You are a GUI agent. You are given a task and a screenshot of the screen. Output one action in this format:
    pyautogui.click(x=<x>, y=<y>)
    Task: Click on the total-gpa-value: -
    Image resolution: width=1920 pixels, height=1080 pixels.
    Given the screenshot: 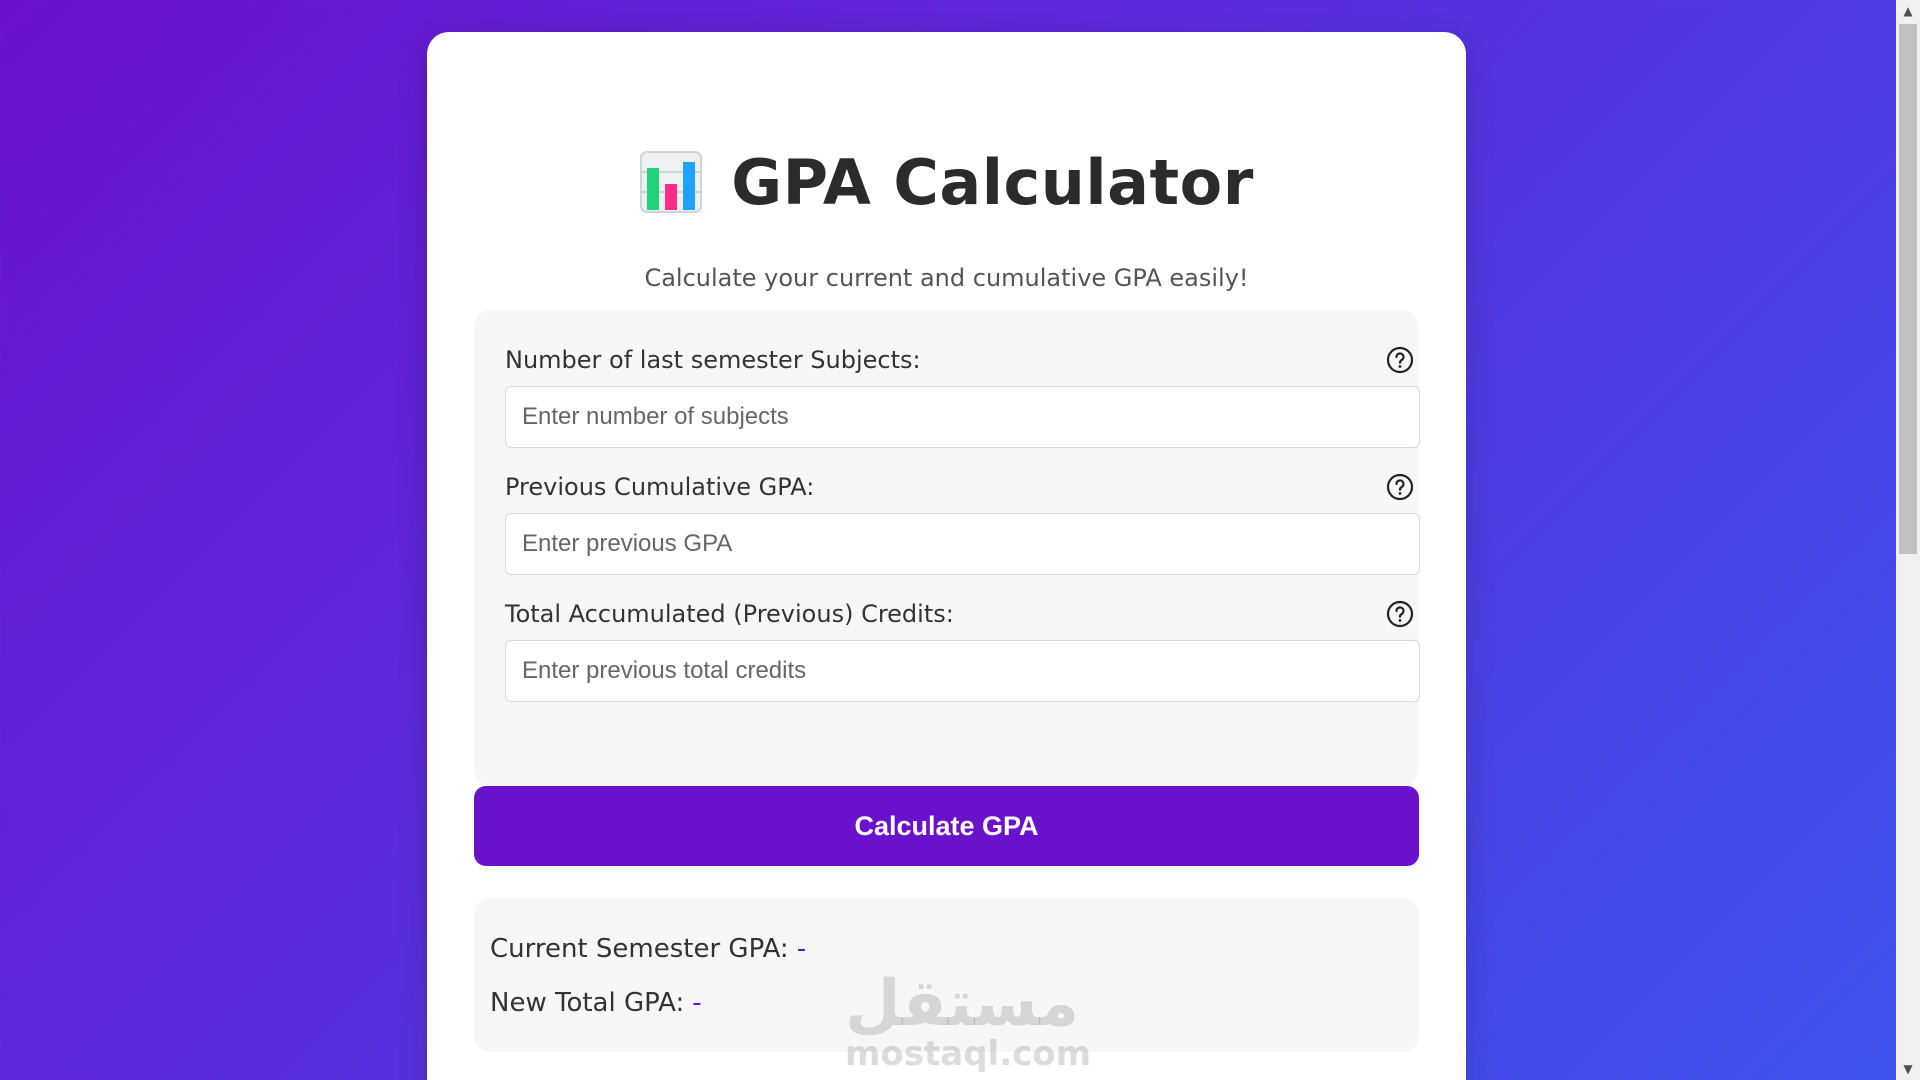 What is the action you would take?
    pyautogui.click(x=697, y=1003)
    